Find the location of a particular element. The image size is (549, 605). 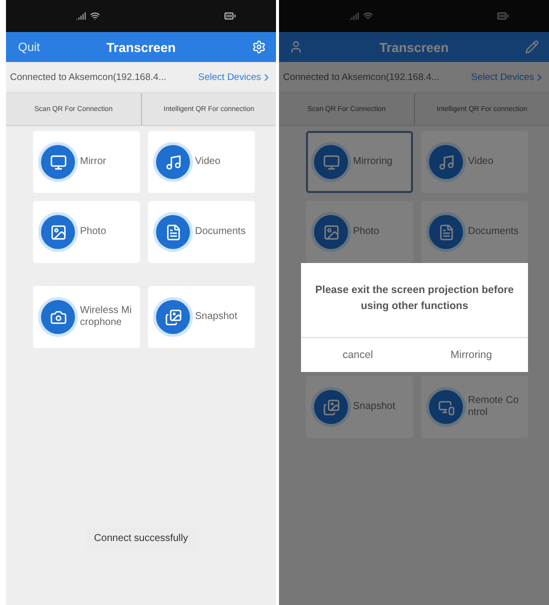

feature-tile: Mirroring is located at coordinates (359, 162).